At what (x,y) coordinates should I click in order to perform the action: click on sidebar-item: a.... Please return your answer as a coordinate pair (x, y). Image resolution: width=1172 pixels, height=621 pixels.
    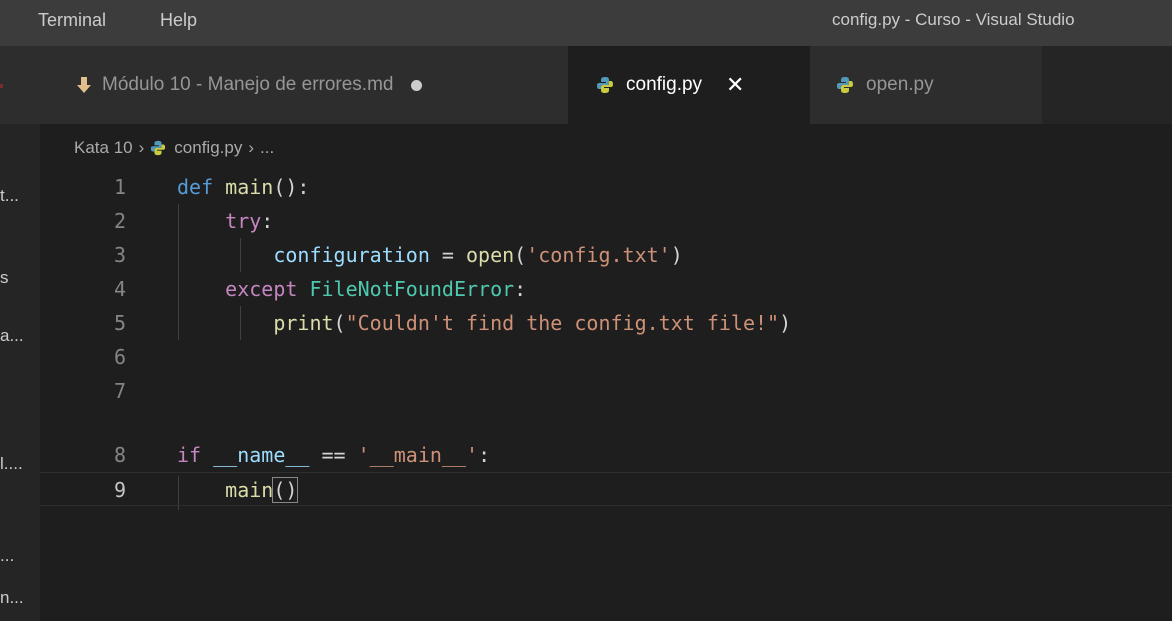
    Looking at the image, I should click on (20, 336).